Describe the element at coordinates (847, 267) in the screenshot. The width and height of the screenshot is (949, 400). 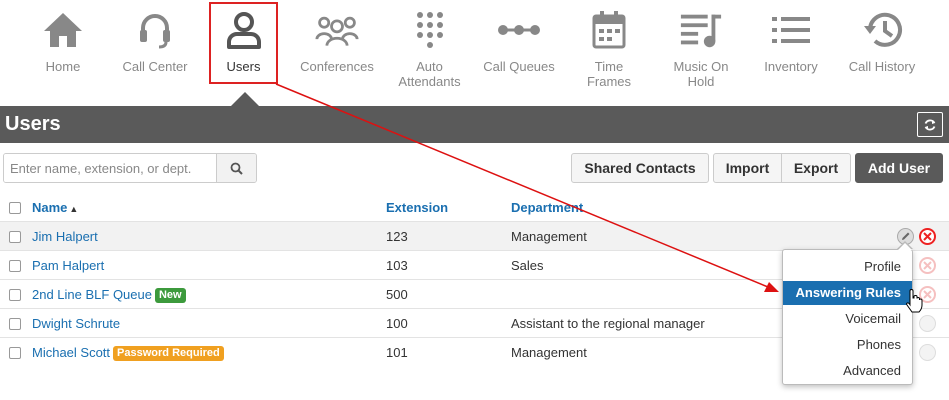
I see `menu-item-profile: Profile` at that location.